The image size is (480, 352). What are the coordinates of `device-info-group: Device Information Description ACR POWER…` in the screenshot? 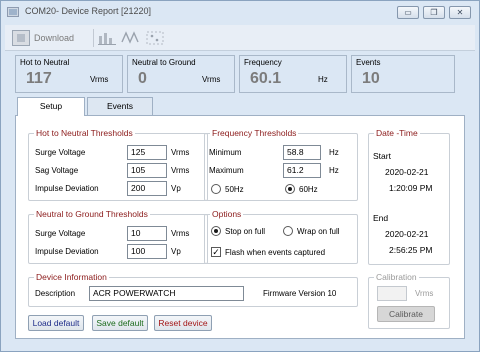 It's located at (193, 289).